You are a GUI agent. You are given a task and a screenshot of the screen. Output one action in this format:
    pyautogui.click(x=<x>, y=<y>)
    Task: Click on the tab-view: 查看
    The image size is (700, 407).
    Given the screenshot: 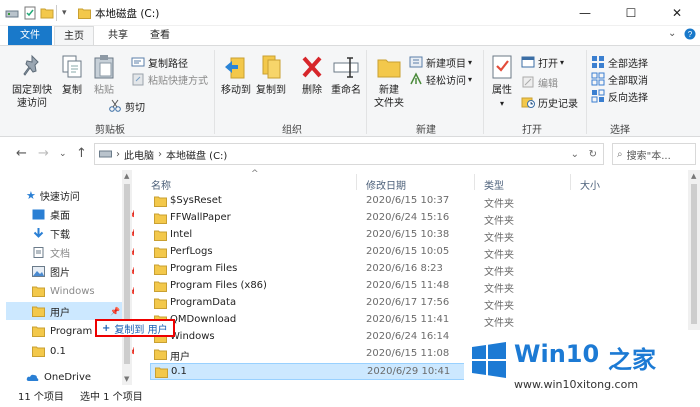 What is the action you would take?
    pyautogui.click(x=160, y=35)
    